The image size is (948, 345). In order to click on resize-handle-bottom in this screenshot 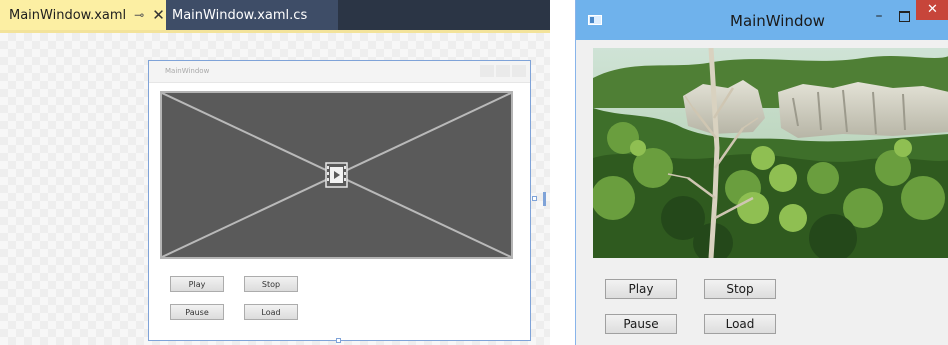, I will do `click(338, 340)`.